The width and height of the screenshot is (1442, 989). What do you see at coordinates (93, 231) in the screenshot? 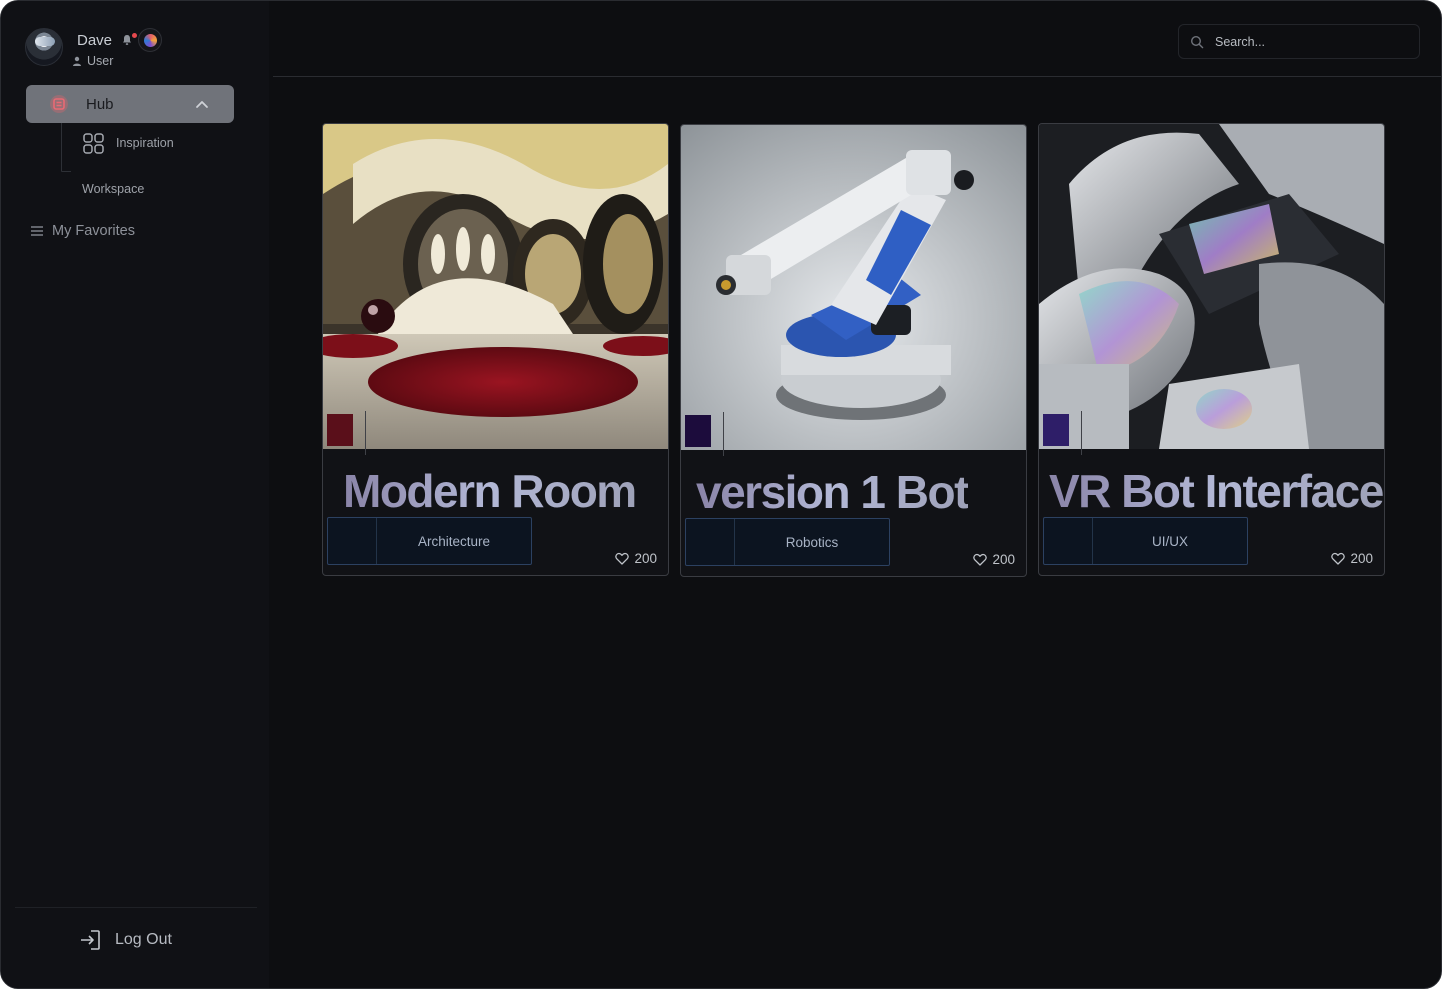
I see `sidebar-item-label: My Favorites` at bounding box center [93, 231].